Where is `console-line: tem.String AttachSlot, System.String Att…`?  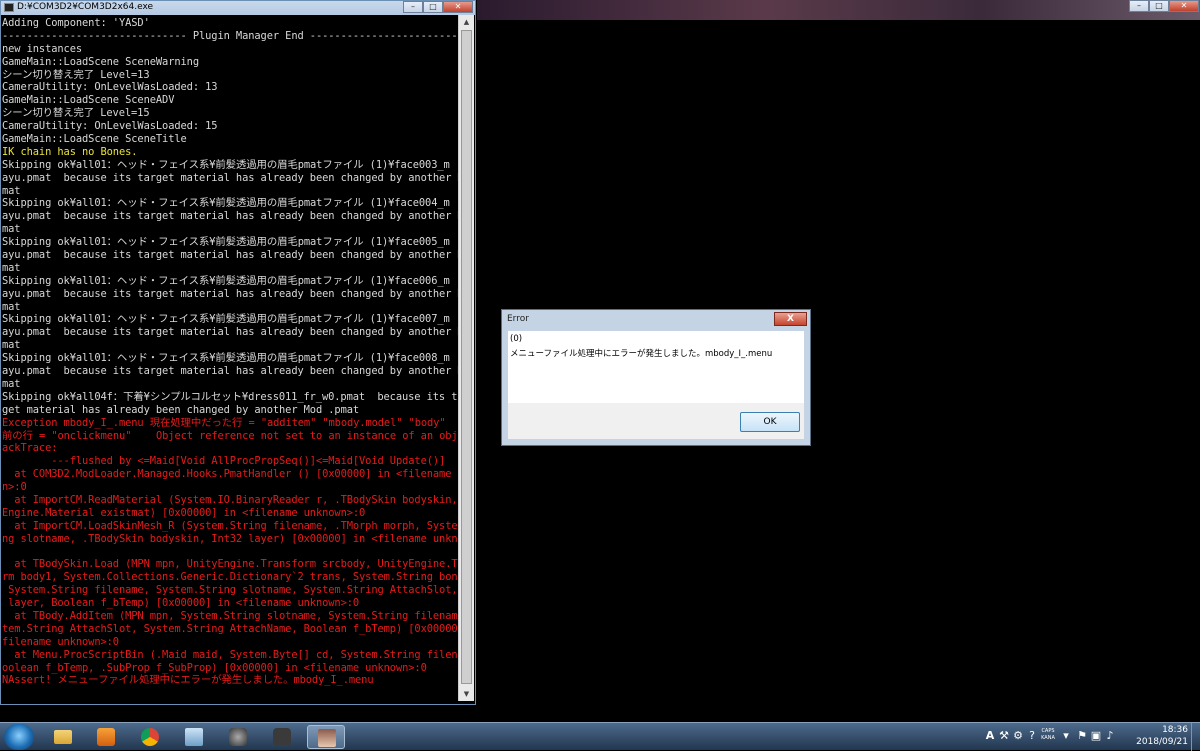 console-line: tem.String AttachSlot, System.String Att… is located at coordinates (230, 628).